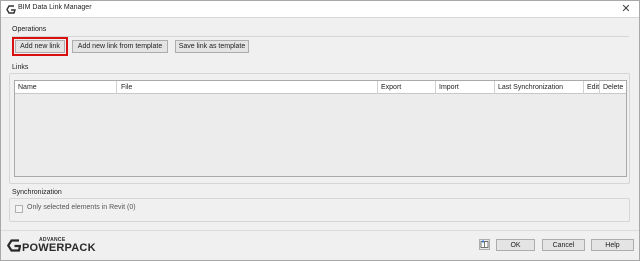 The image size is (640, 261). I want to click on ok-button: OK, so click(515, 245).